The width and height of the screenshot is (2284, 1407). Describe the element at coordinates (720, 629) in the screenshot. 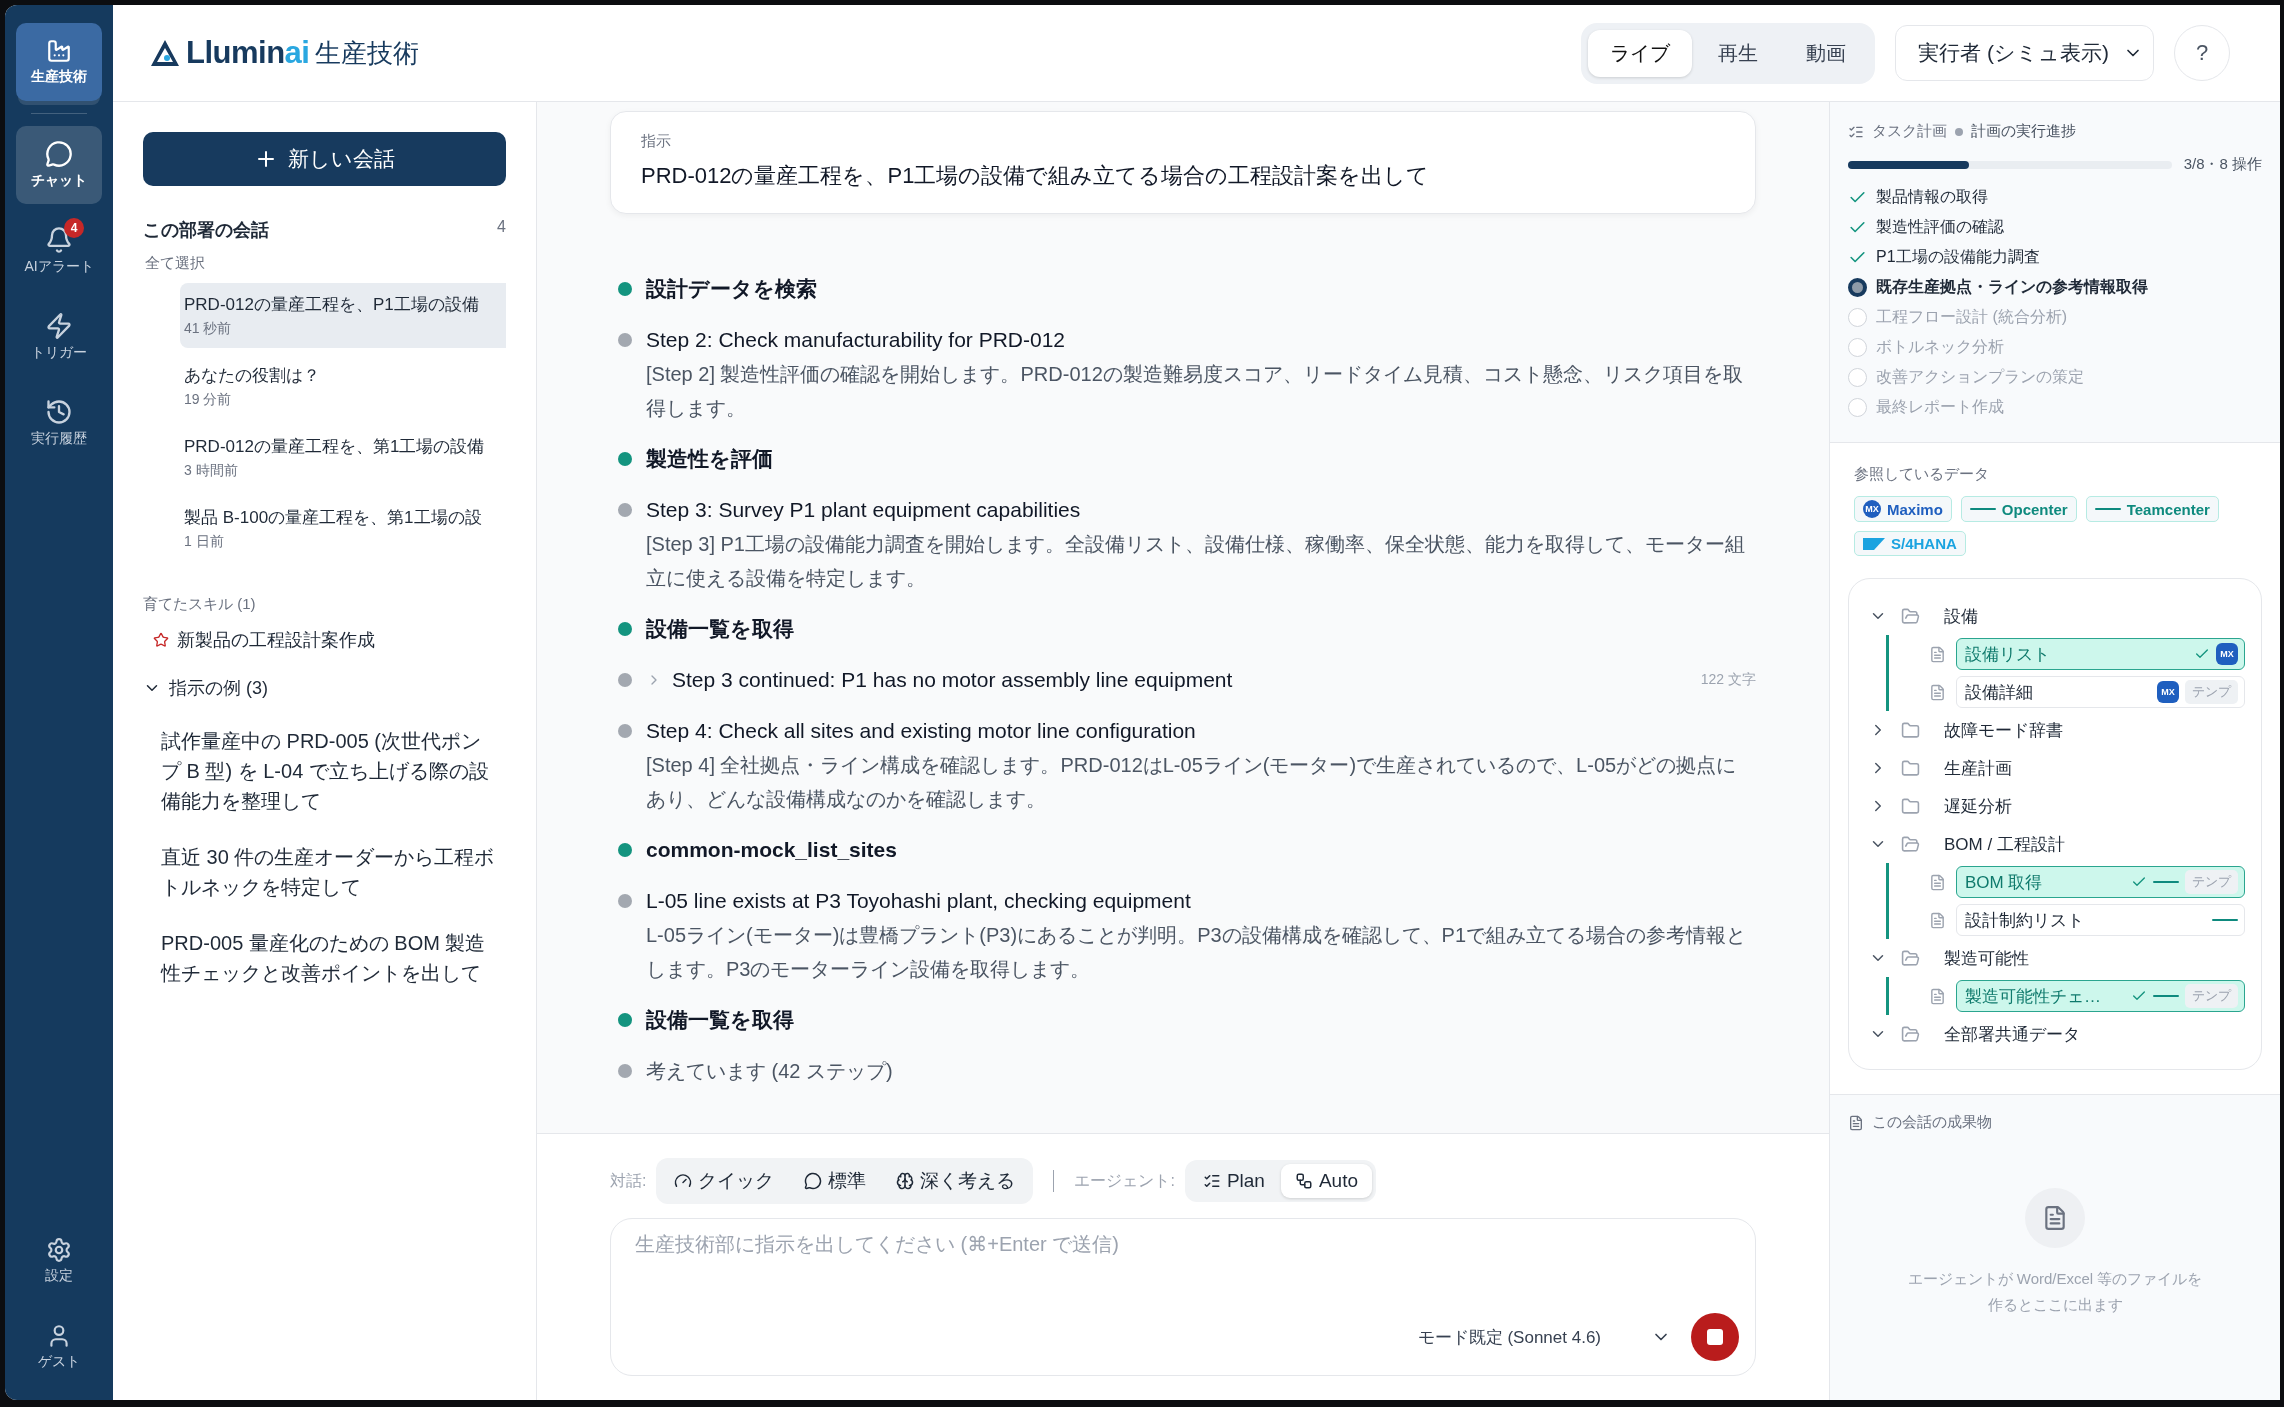

I see `action-title: 設備一覧を取得` at that location.